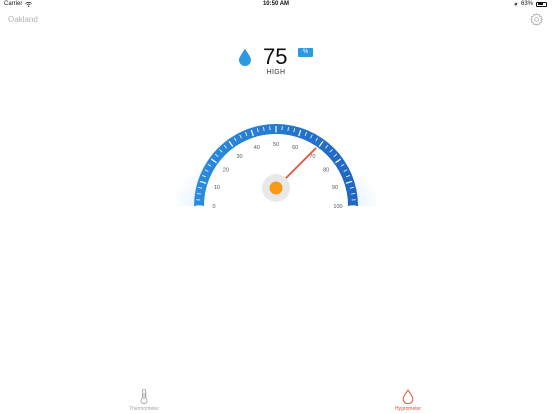 The image size is (552, 414). I want to click on gauge-tick-label: 20, so click(226, 171).